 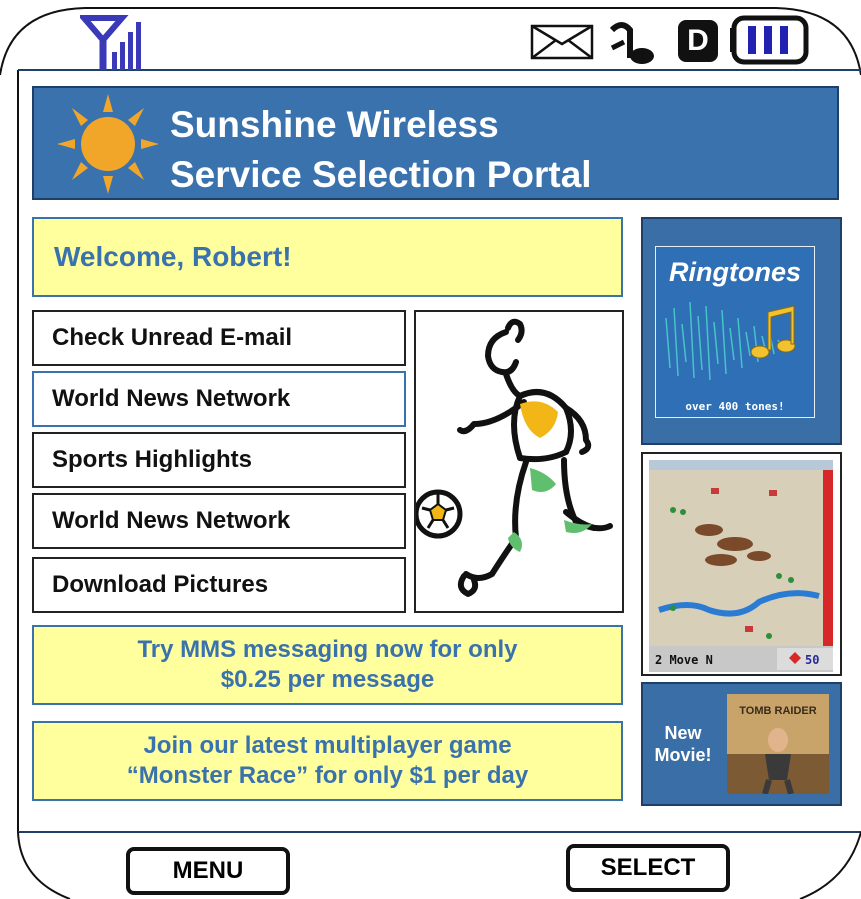 What do you see at coordinates (110, 42) in the screenshot?
I see `signal-icon` at bounding box center [110, 42].